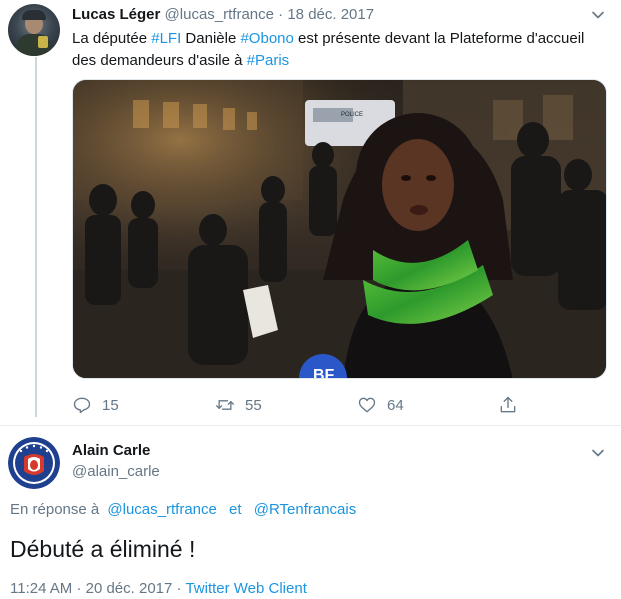 This screenshot has height=599, width=621. Describe the element at coordinates (219, 14) in the screenshot. I see `author-handle: @lucas_rtfrance` at that location.